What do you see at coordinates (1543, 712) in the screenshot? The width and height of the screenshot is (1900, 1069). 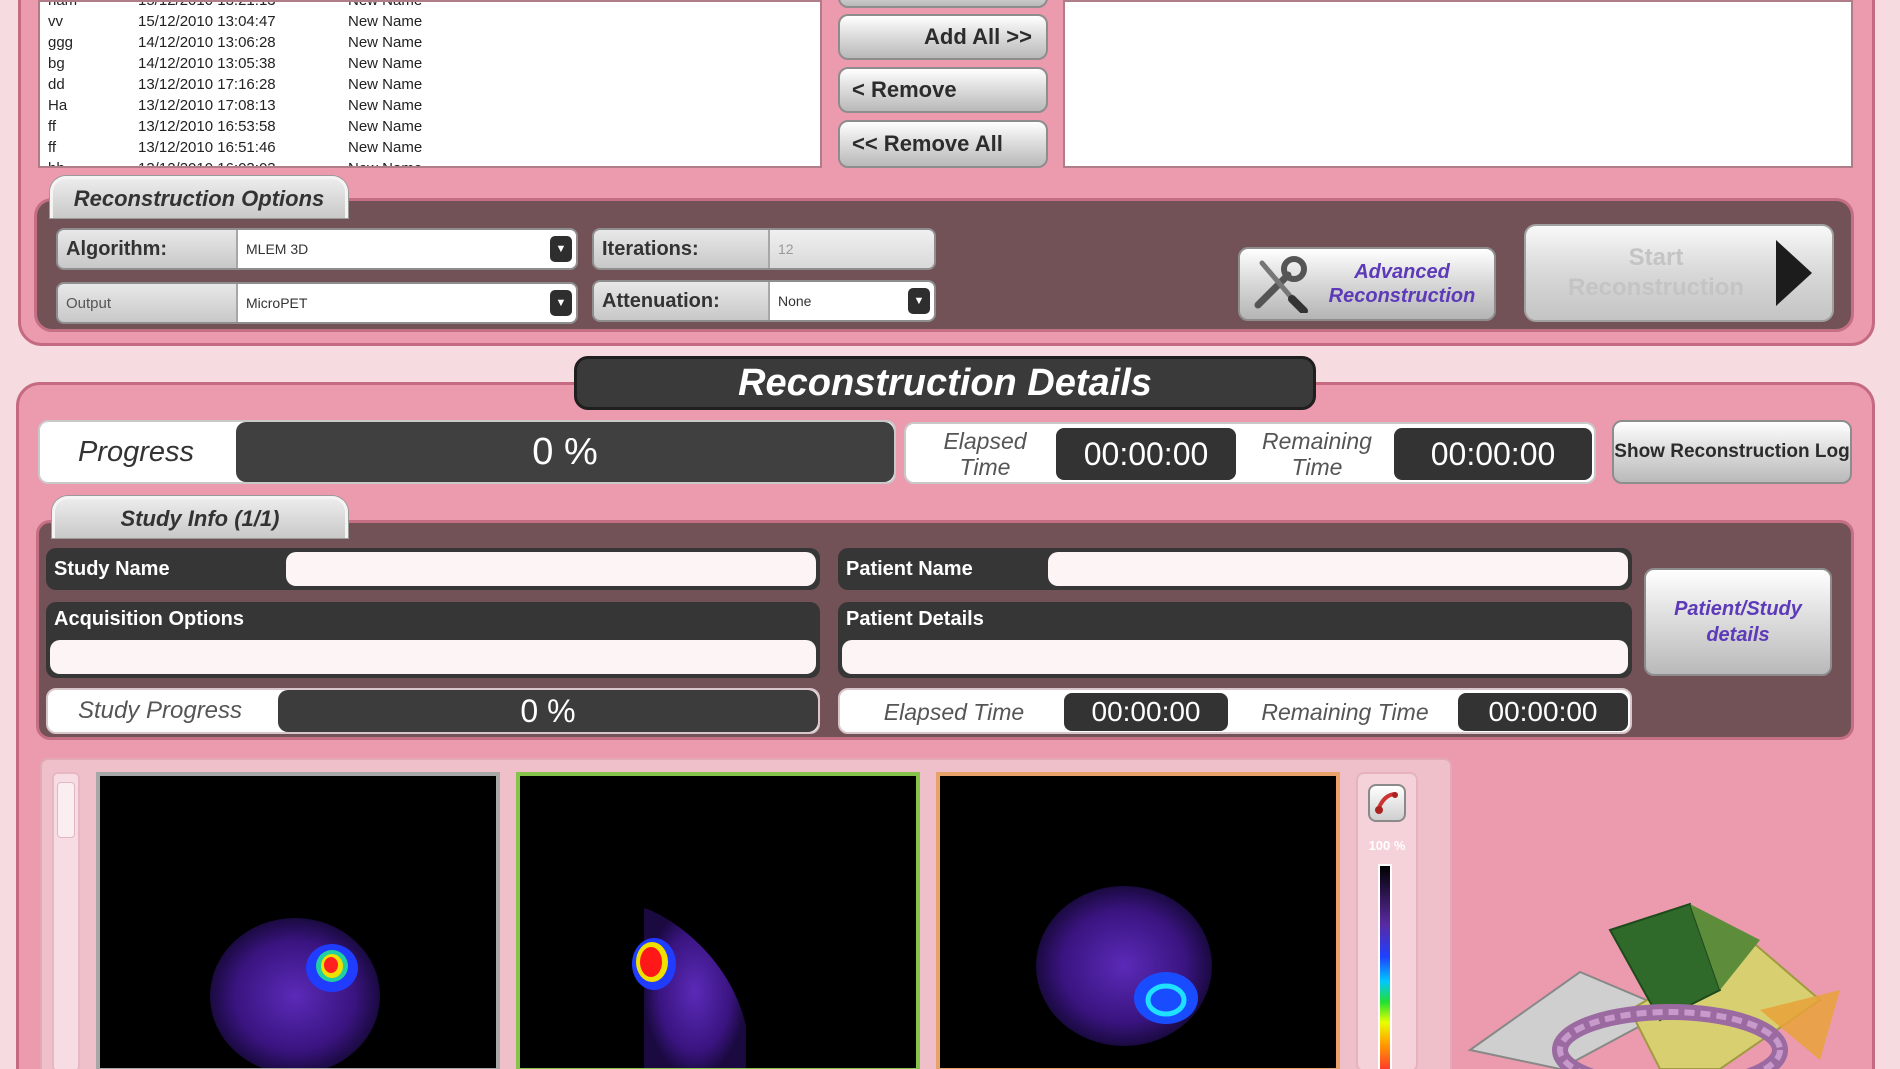 I see `study-remaining-time-value: 00:00:00` at bounding box center [1543, 712].